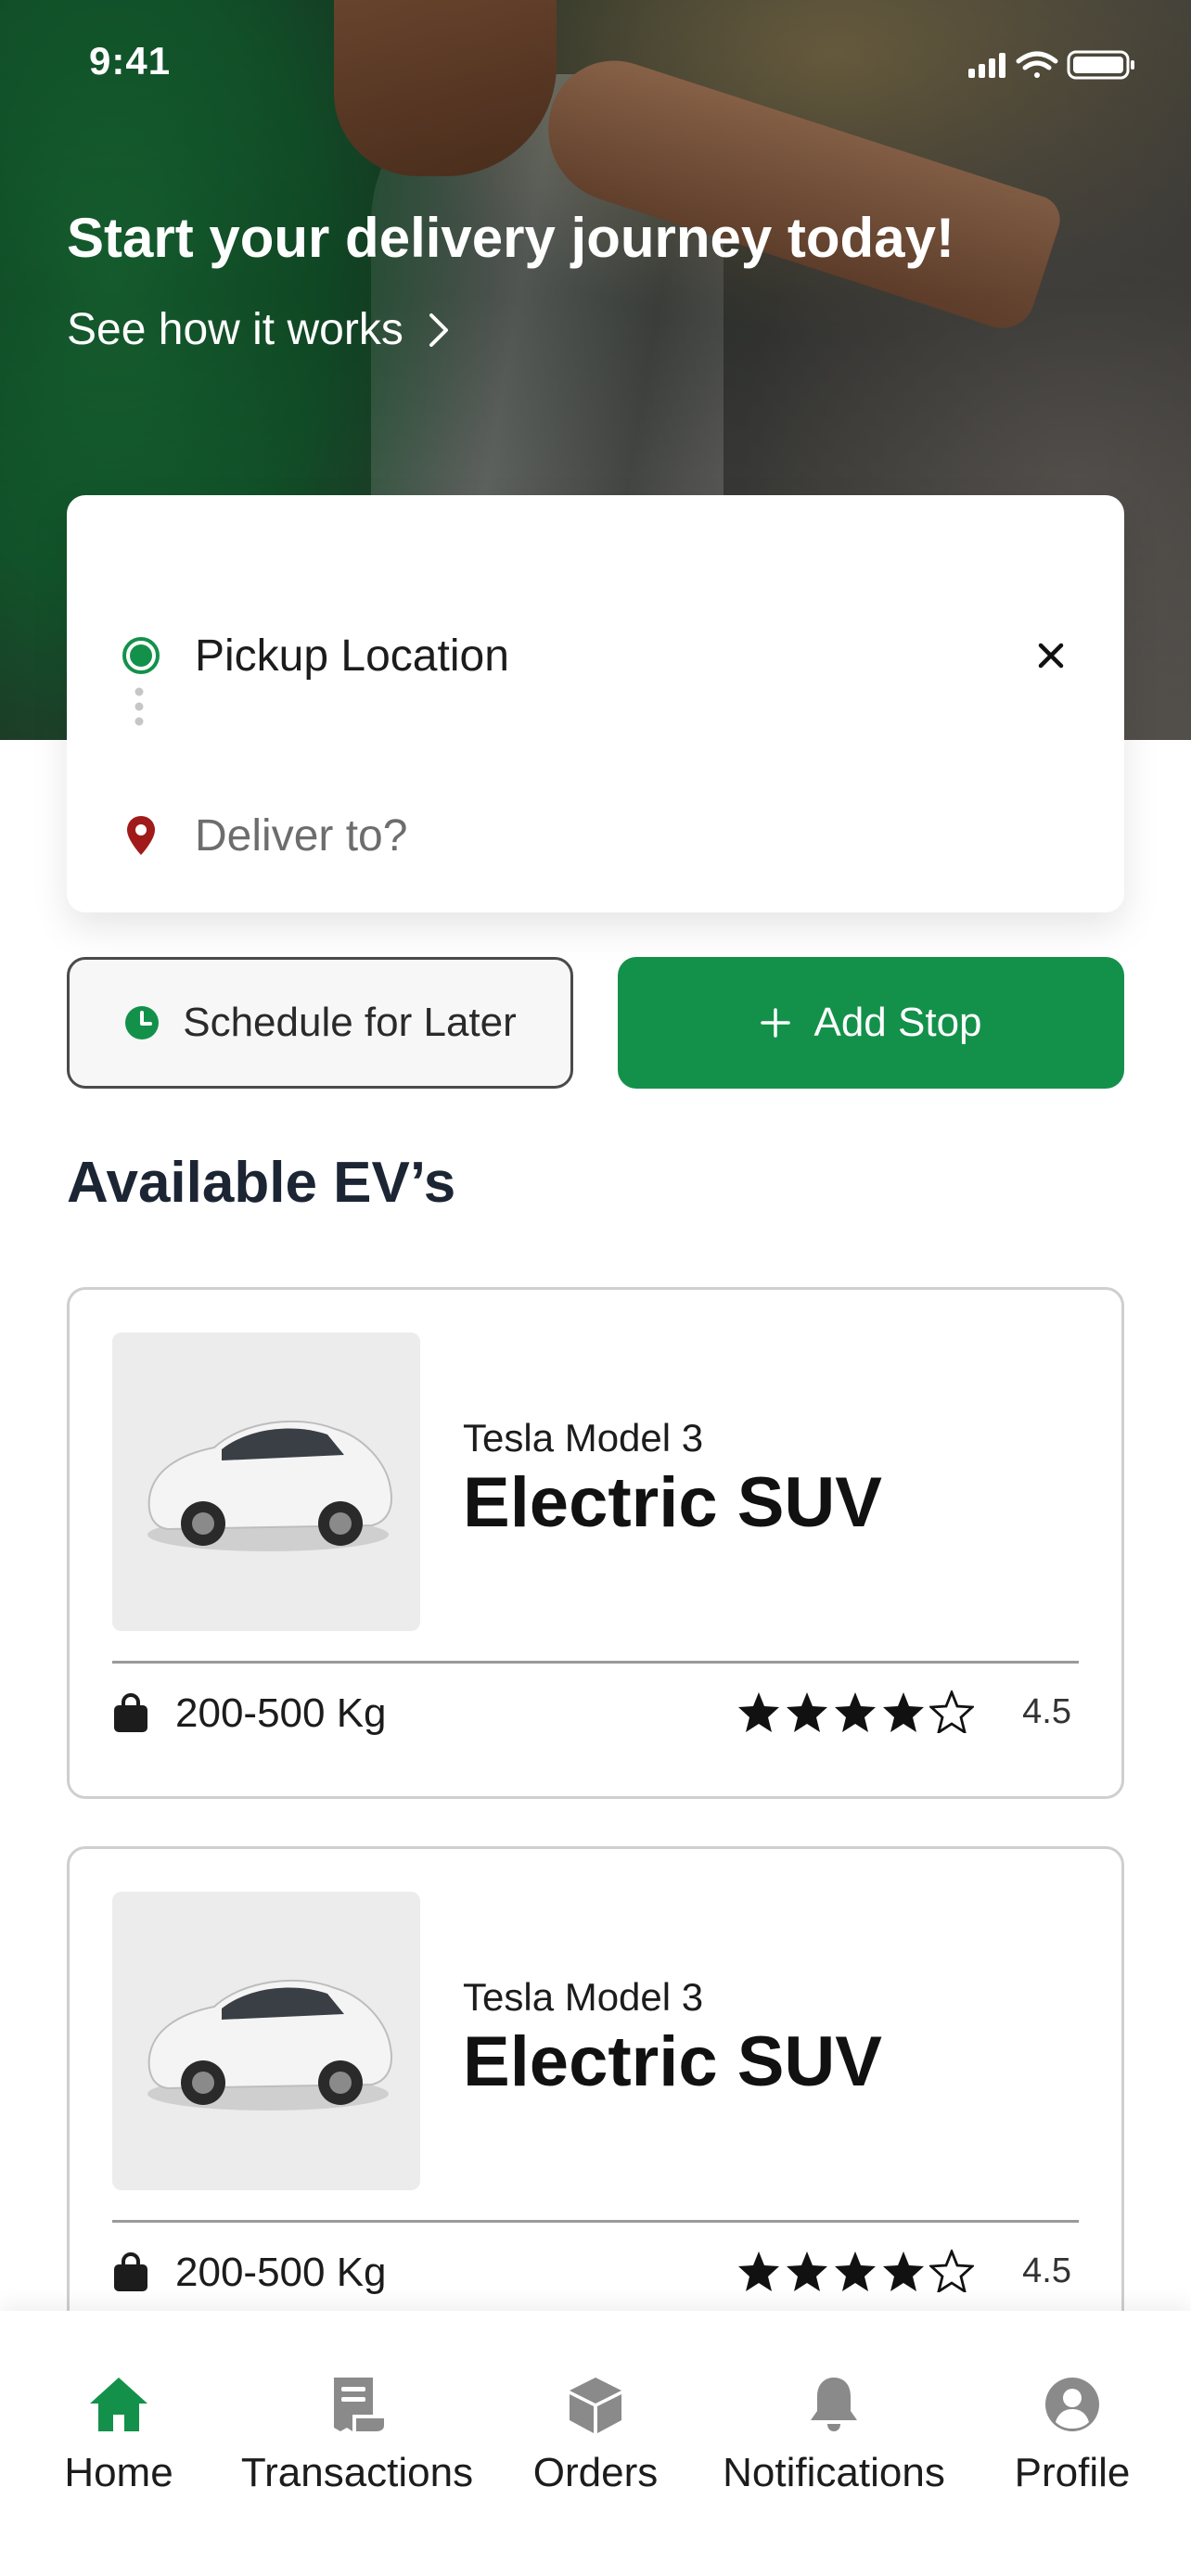 The height and width of the screenshot is (2576, 1191). I want to click on nav-item-profile: Profile, so click(1071, 2434).